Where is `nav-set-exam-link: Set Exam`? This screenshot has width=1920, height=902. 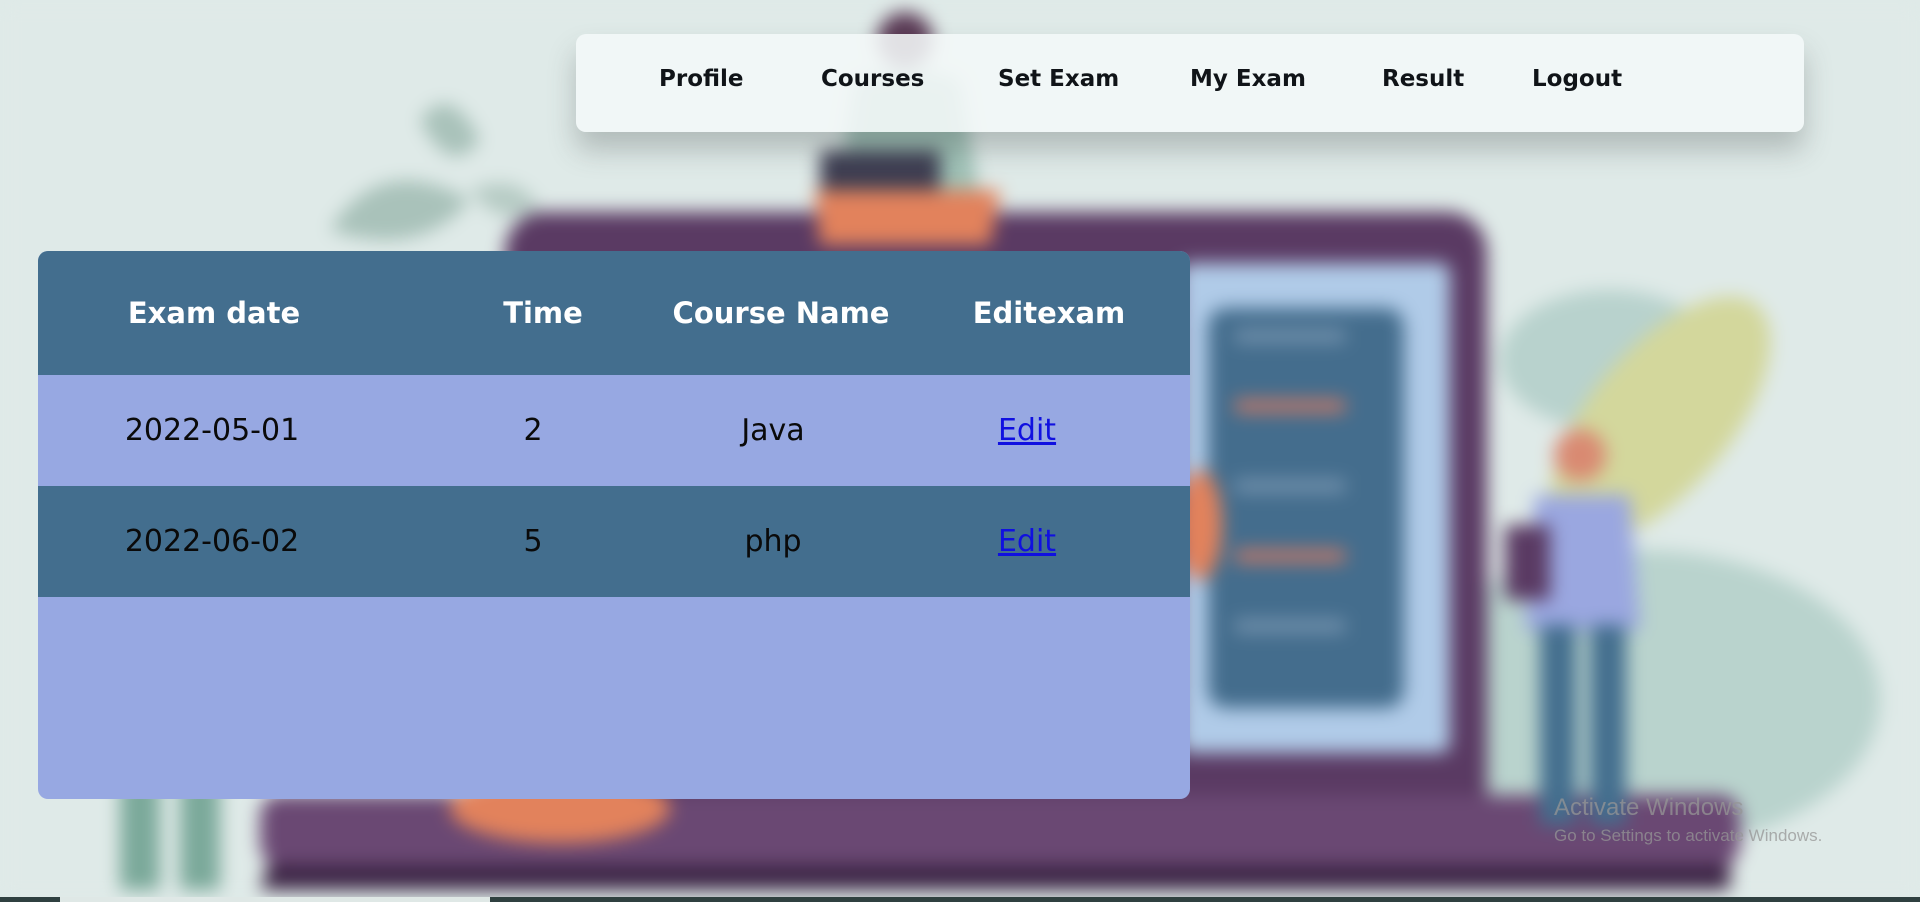
nav-set-exam-link: Set Exam is located at coordinates (1058, 79).